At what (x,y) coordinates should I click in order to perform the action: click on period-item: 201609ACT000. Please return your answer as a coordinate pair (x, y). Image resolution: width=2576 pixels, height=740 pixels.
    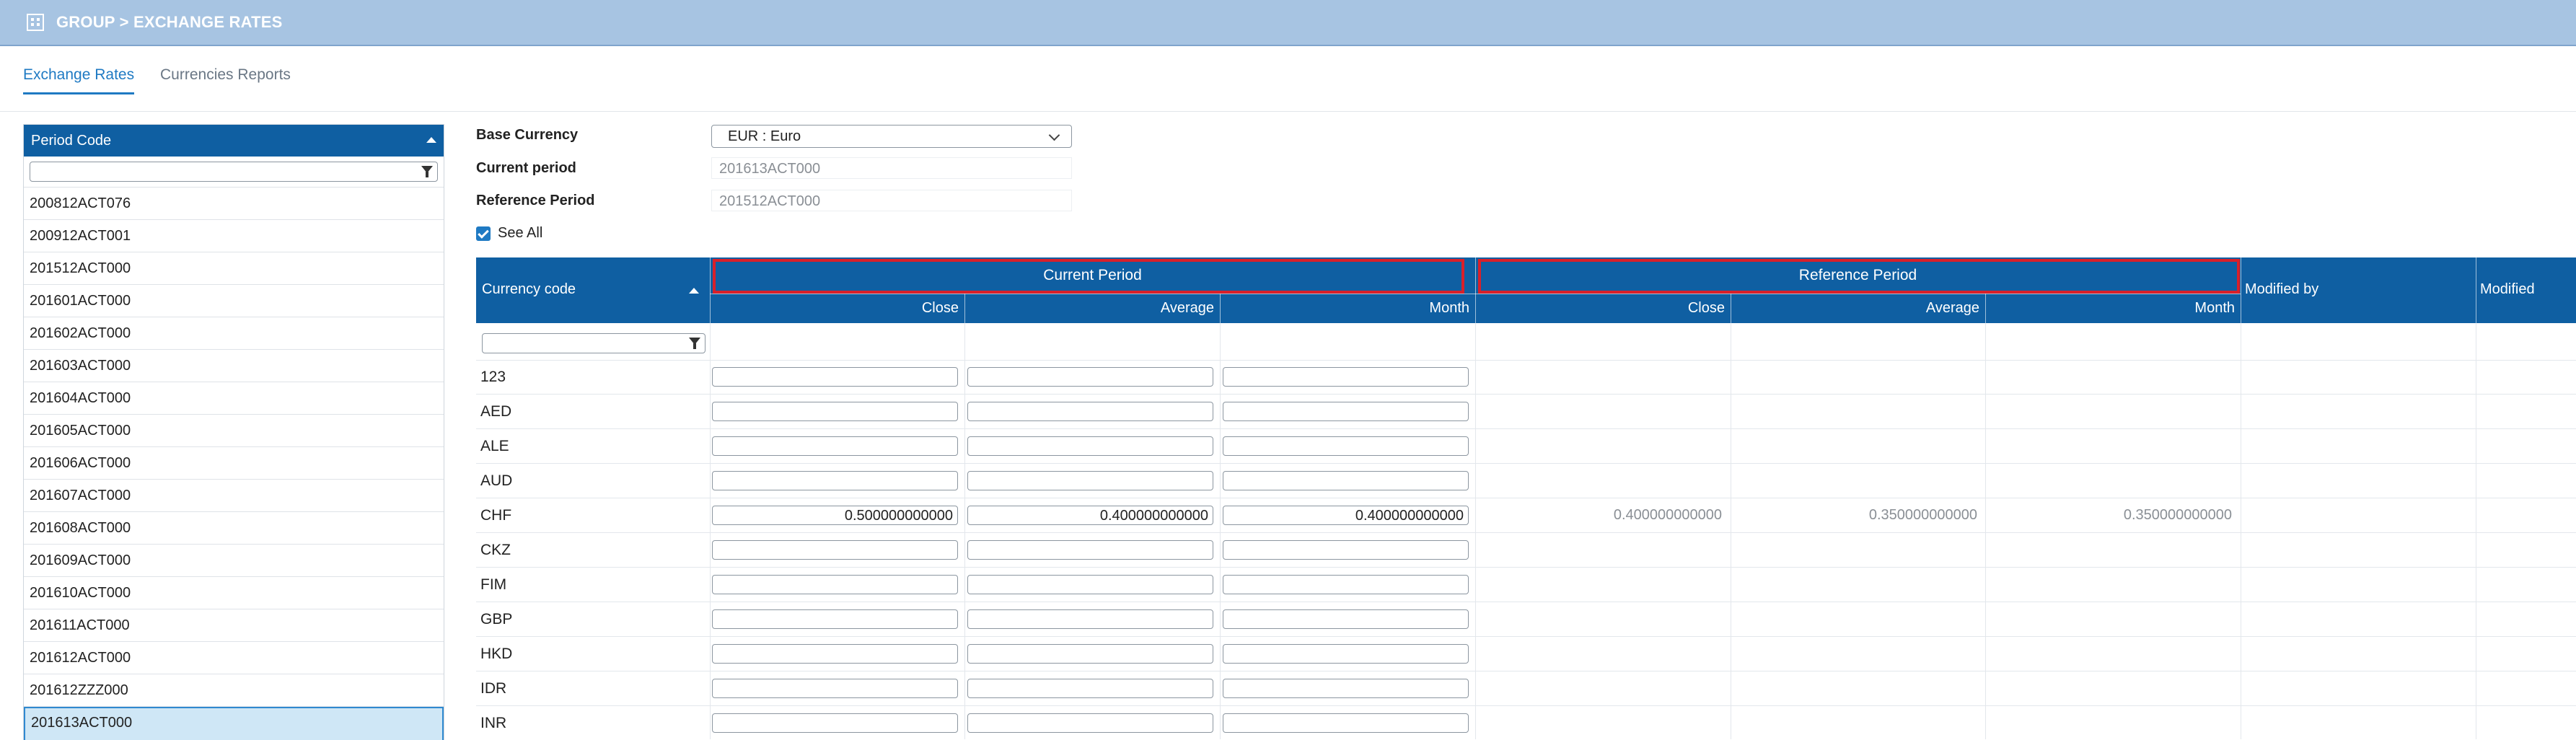
    Looking at the image, I should click on (234, 561).